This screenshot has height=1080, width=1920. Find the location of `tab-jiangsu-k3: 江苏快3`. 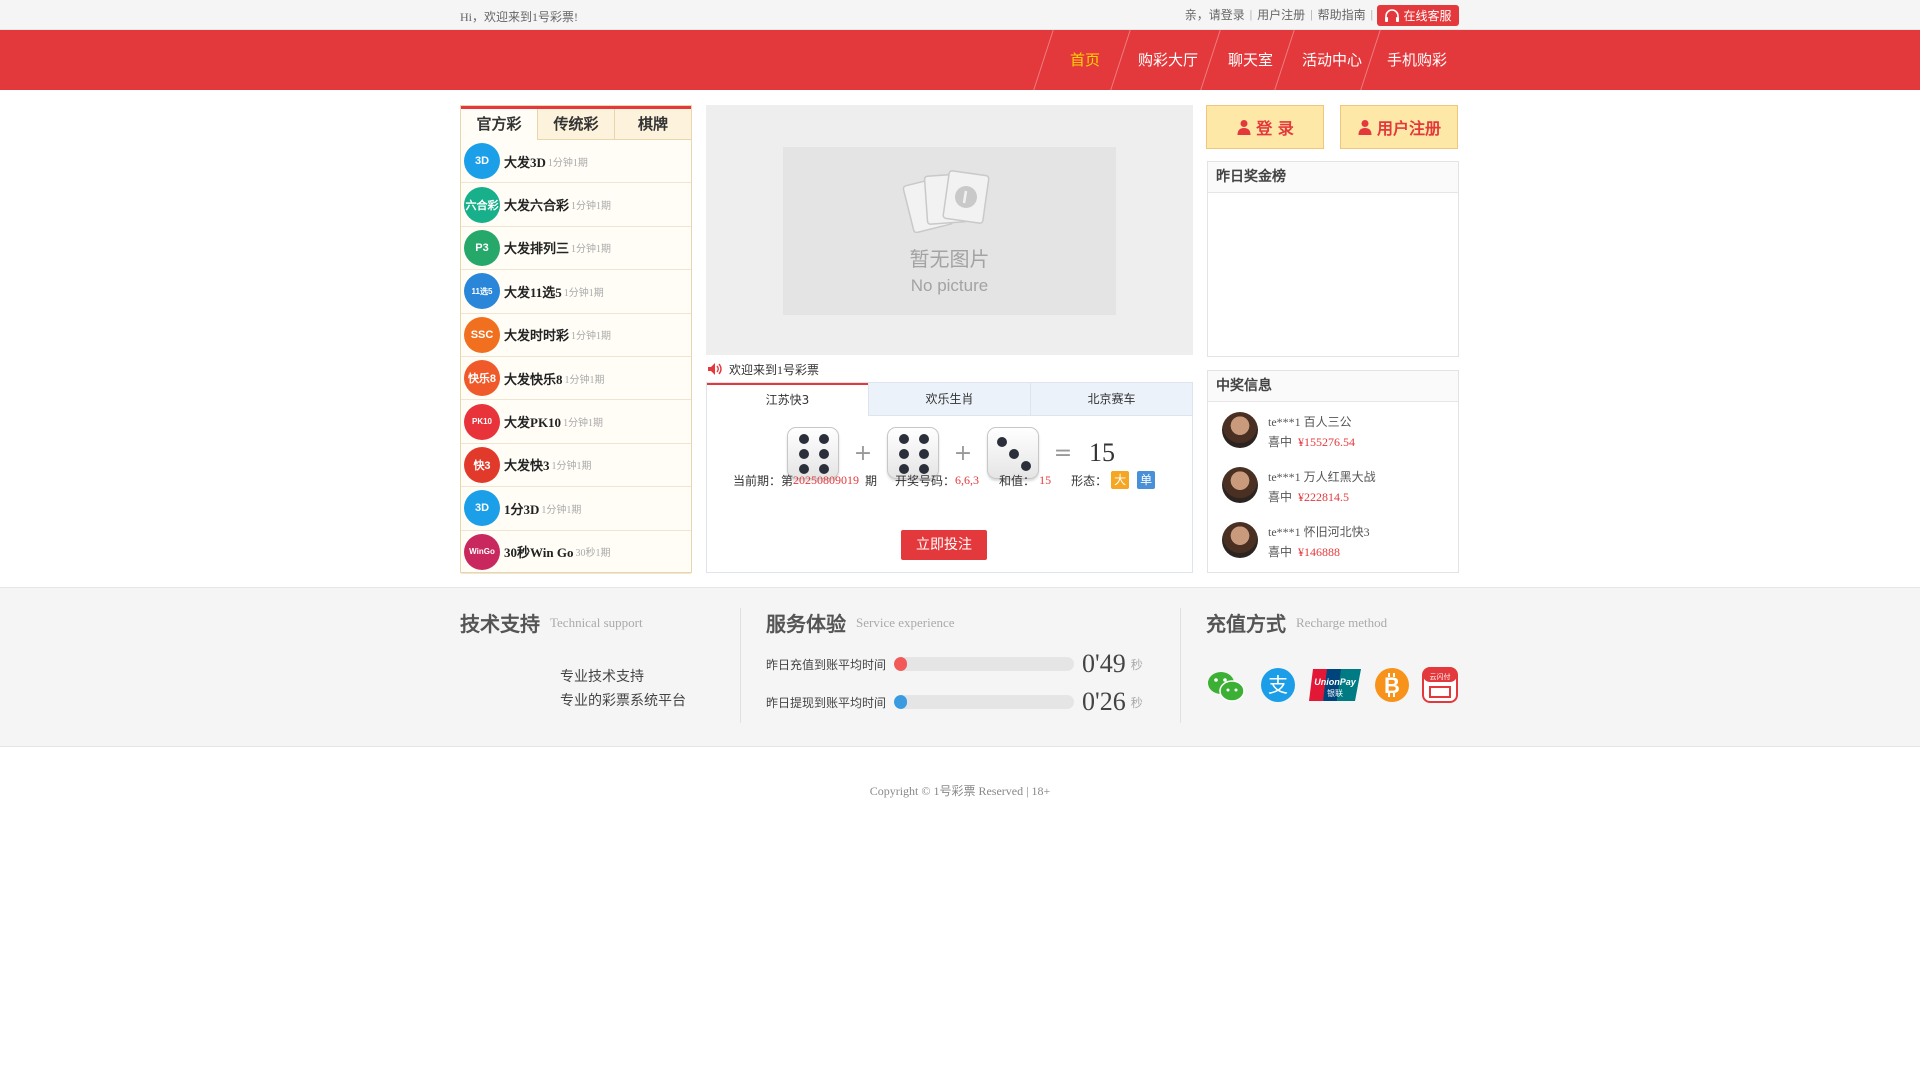

tab-jiangsu-k3: 江苏快3 is located at coordinates (787, 399).